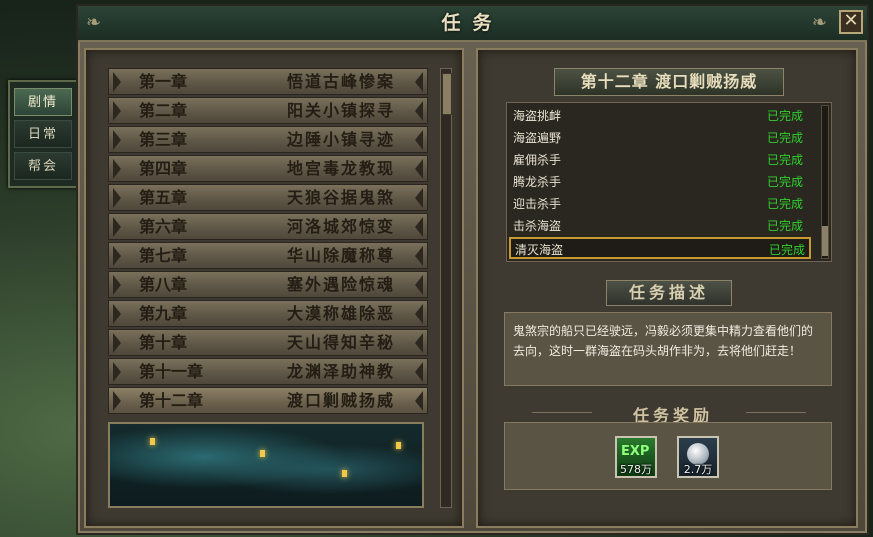 This screenshot has width=873, height=537. I want to click on quest-scrollbar, so click(825, 182).